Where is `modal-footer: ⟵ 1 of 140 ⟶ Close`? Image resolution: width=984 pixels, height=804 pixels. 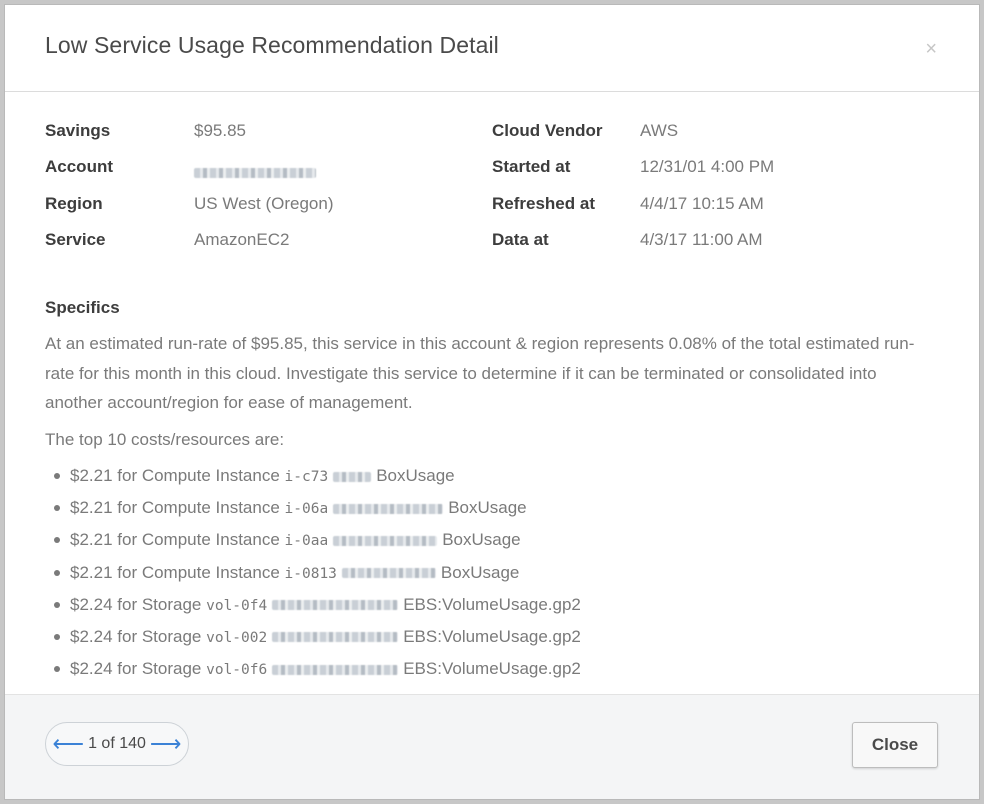
modal-footer: ⟵ 1 of 140 ⟶ Close is located at coordinates (492, 746).